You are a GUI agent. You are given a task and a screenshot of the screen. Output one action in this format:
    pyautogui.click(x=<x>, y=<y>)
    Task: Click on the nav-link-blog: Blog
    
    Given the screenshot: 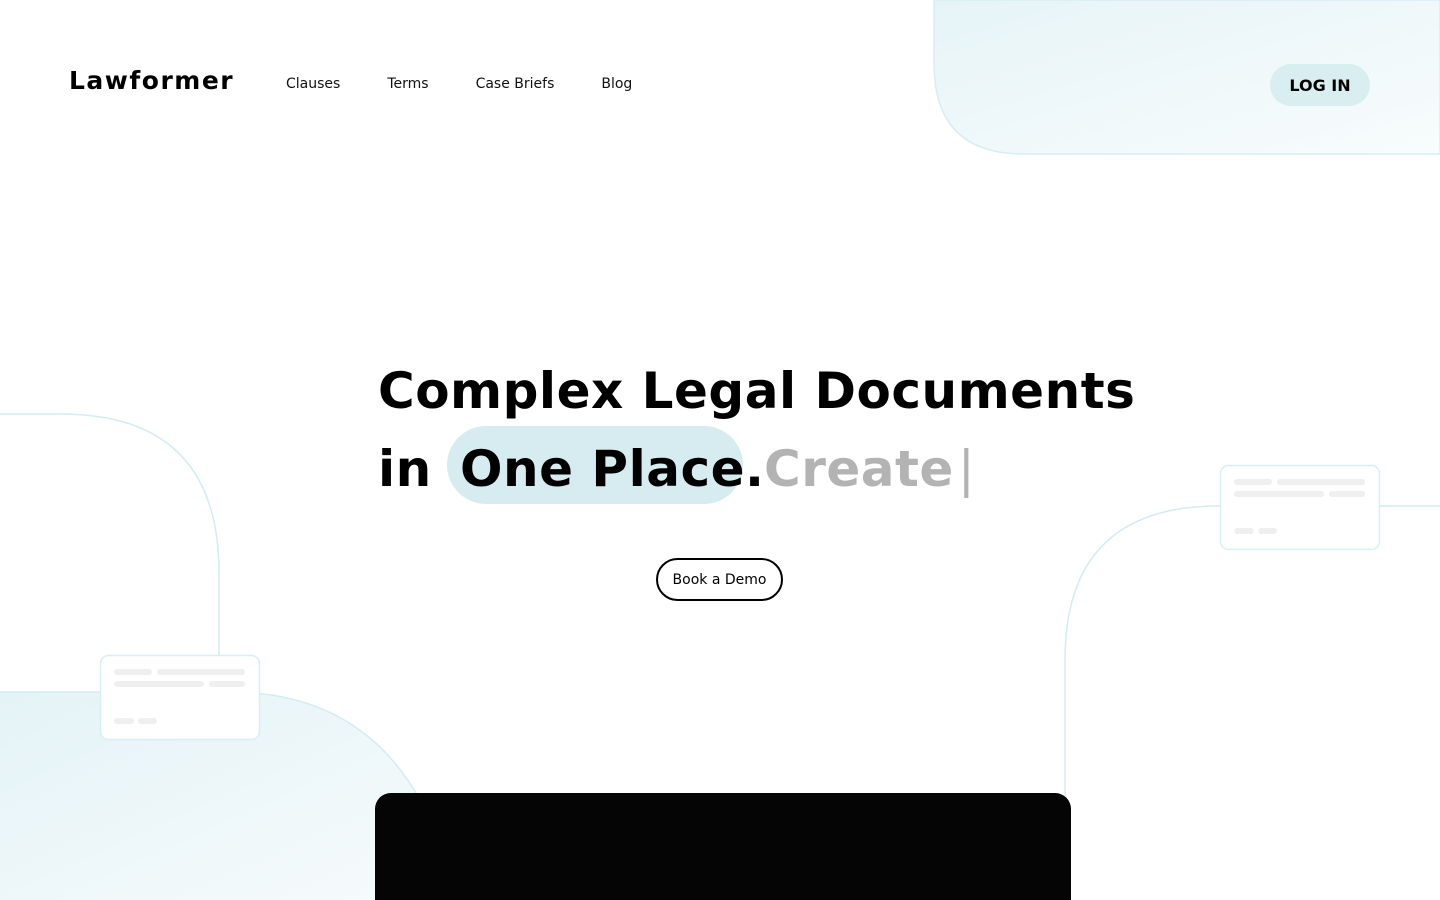 What is the action you would take?
    pyautogui.click(x=616, y=84)
    